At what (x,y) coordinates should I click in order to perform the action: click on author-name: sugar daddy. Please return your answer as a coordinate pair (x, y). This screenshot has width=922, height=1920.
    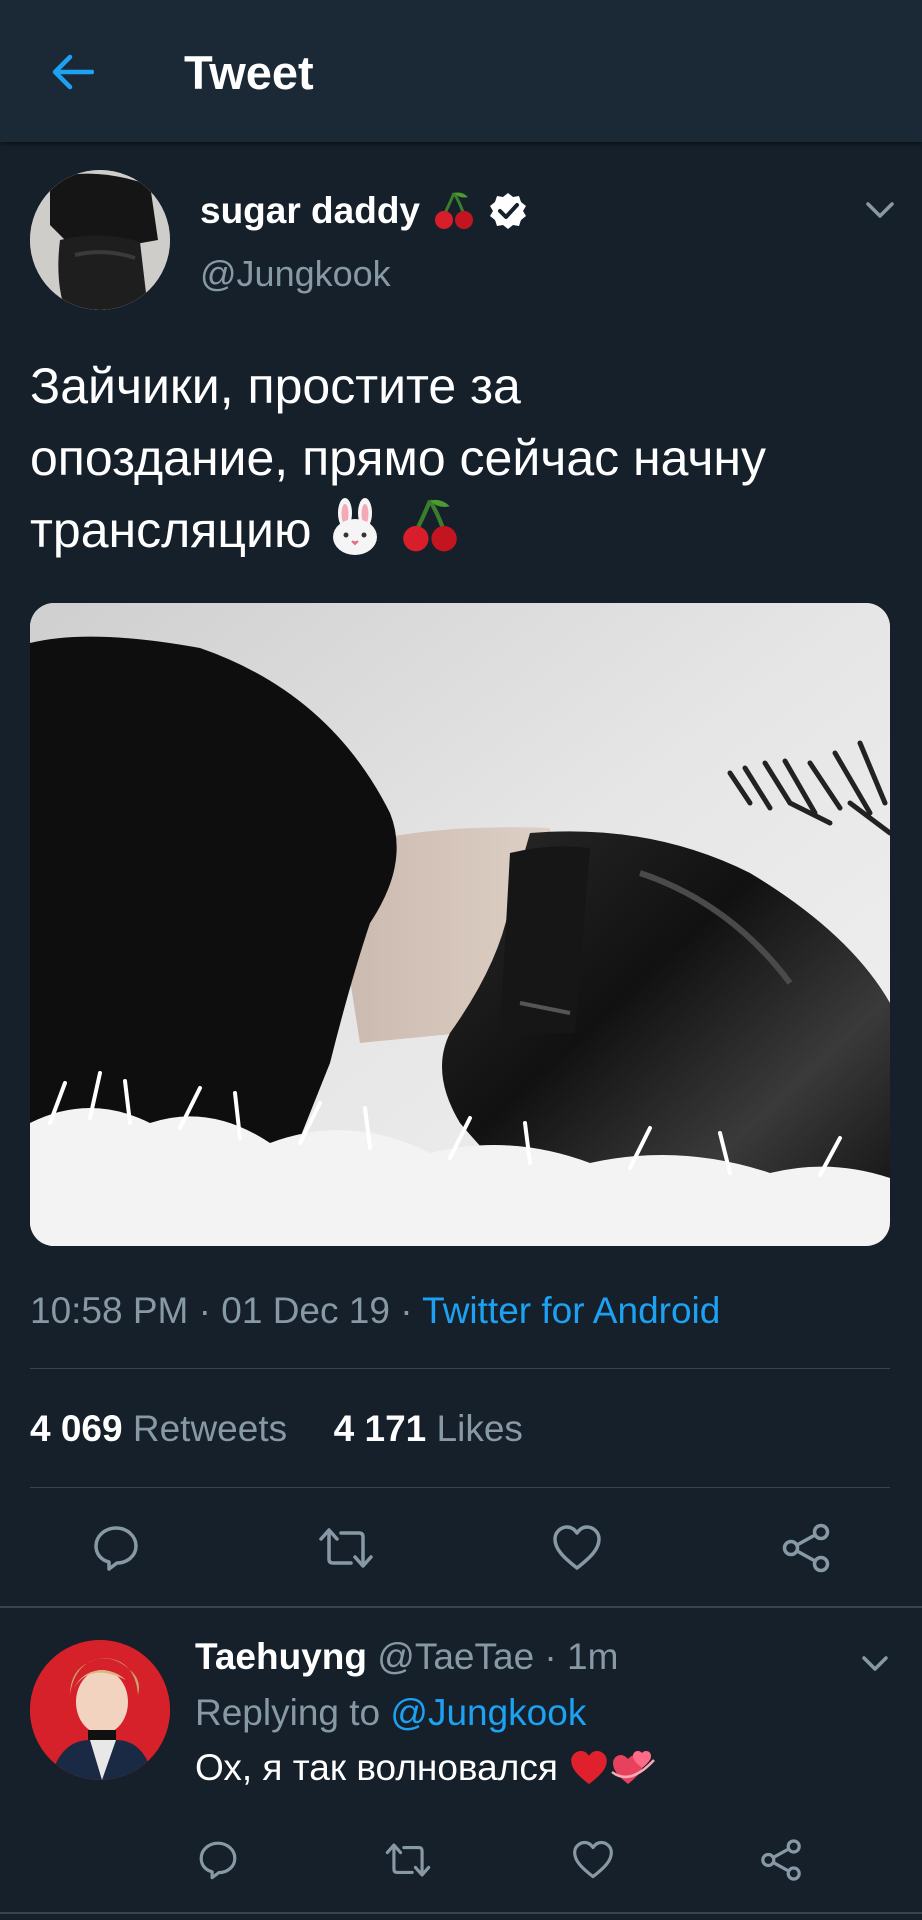
    Looking at the image, I should click on (310, 211).